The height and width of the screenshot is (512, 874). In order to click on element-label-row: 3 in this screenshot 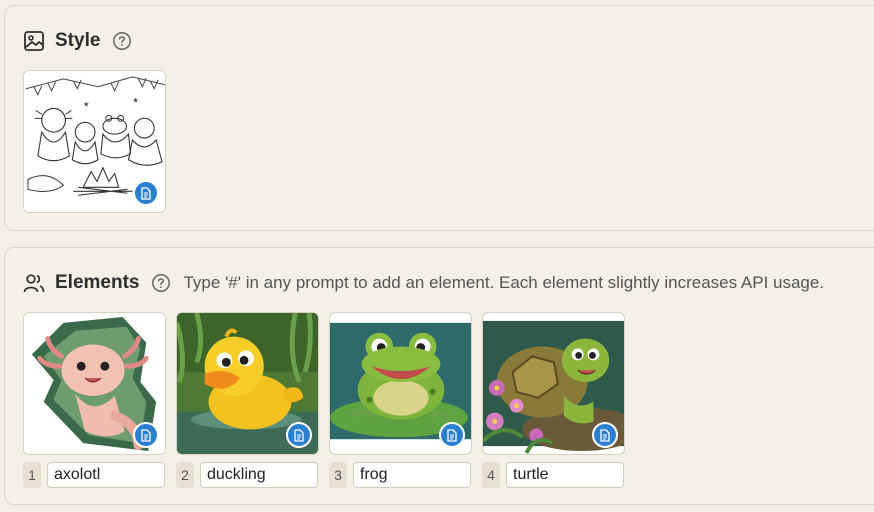, I will do `click(400, 475)`.